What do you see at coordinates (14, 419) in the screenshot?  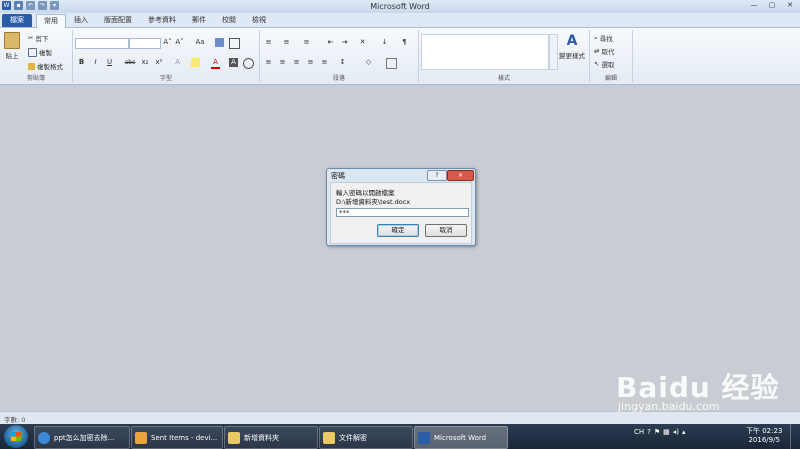 I see `word-count: 字數: 0` at bounding box center [14, 419].